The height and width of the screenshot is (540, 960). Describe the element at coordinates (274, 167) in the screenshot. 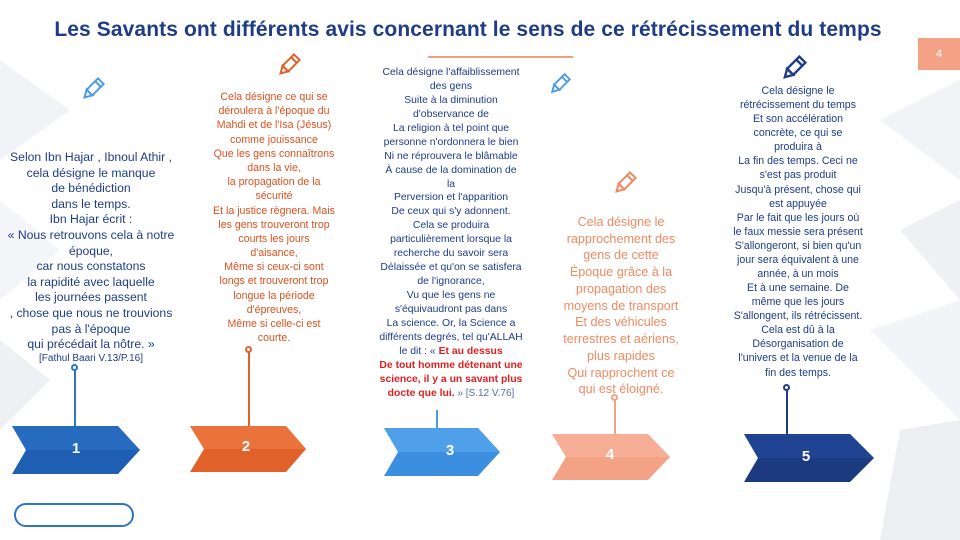

I see `text-line: dans la vie,` at that location.